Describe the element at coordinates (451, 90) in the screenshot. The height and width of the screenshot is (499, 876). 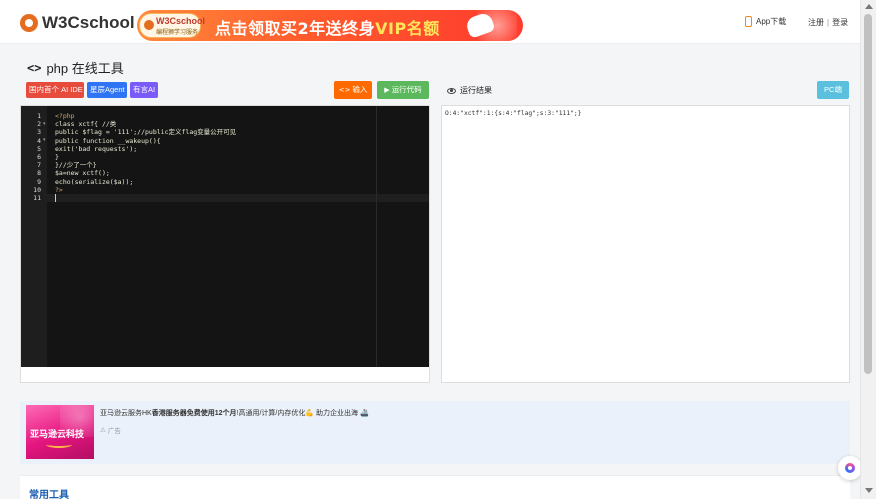
I see `eye-icon` at that location.